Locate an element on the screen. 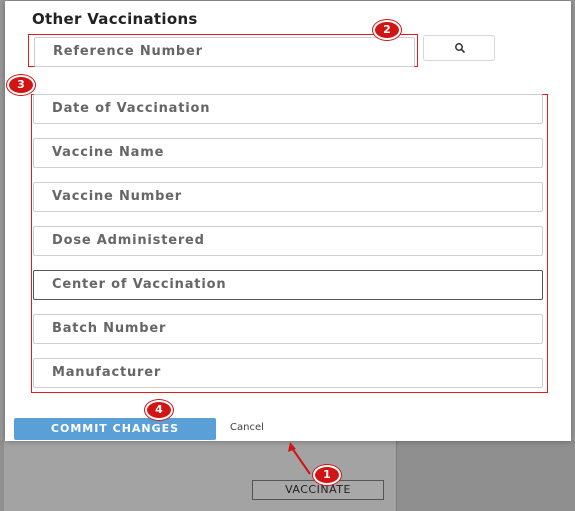 This screenshot has width=575, height=511. vaccine-name-input: Vaccine Name is located at coordinates (288, 153).